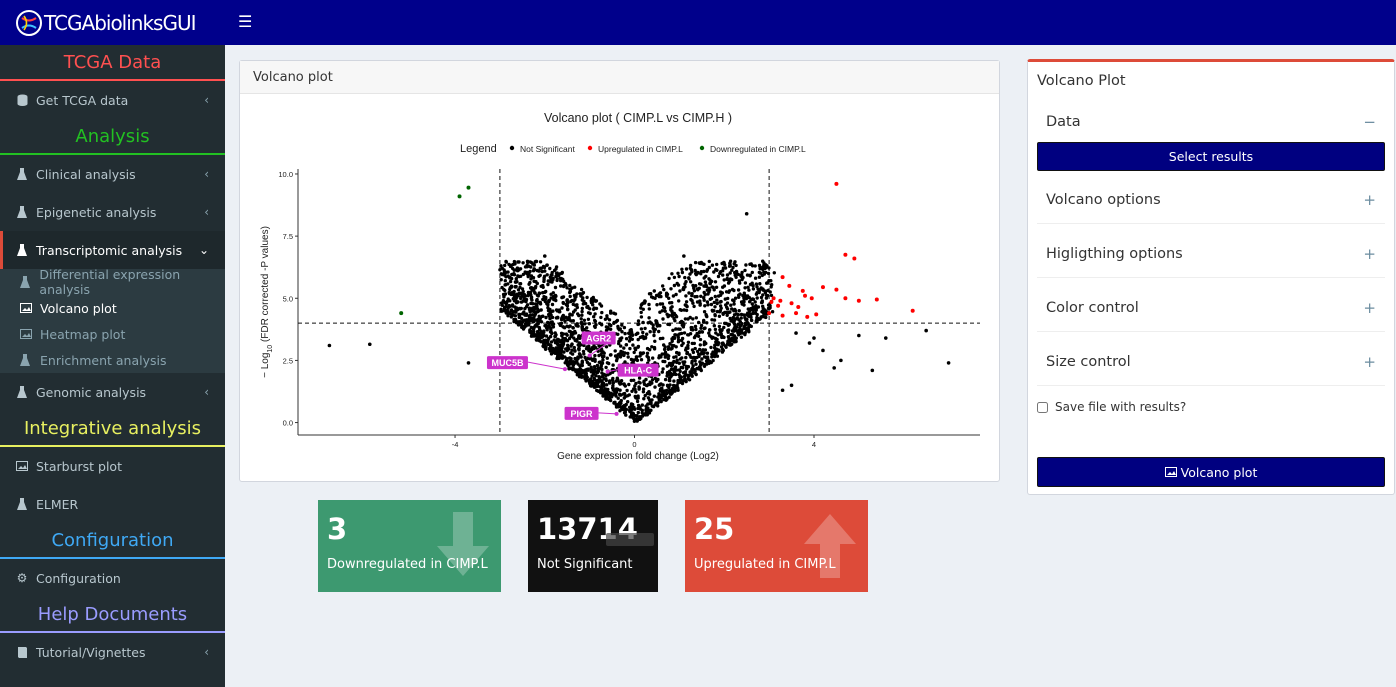 Image resolution: width=1396 pixels, height=687 pixels. What do you see at coordinates (112, 504) in the screenshot?
I see `sidebar-item-elmer: ELMER` at bounding box center [112, 504].